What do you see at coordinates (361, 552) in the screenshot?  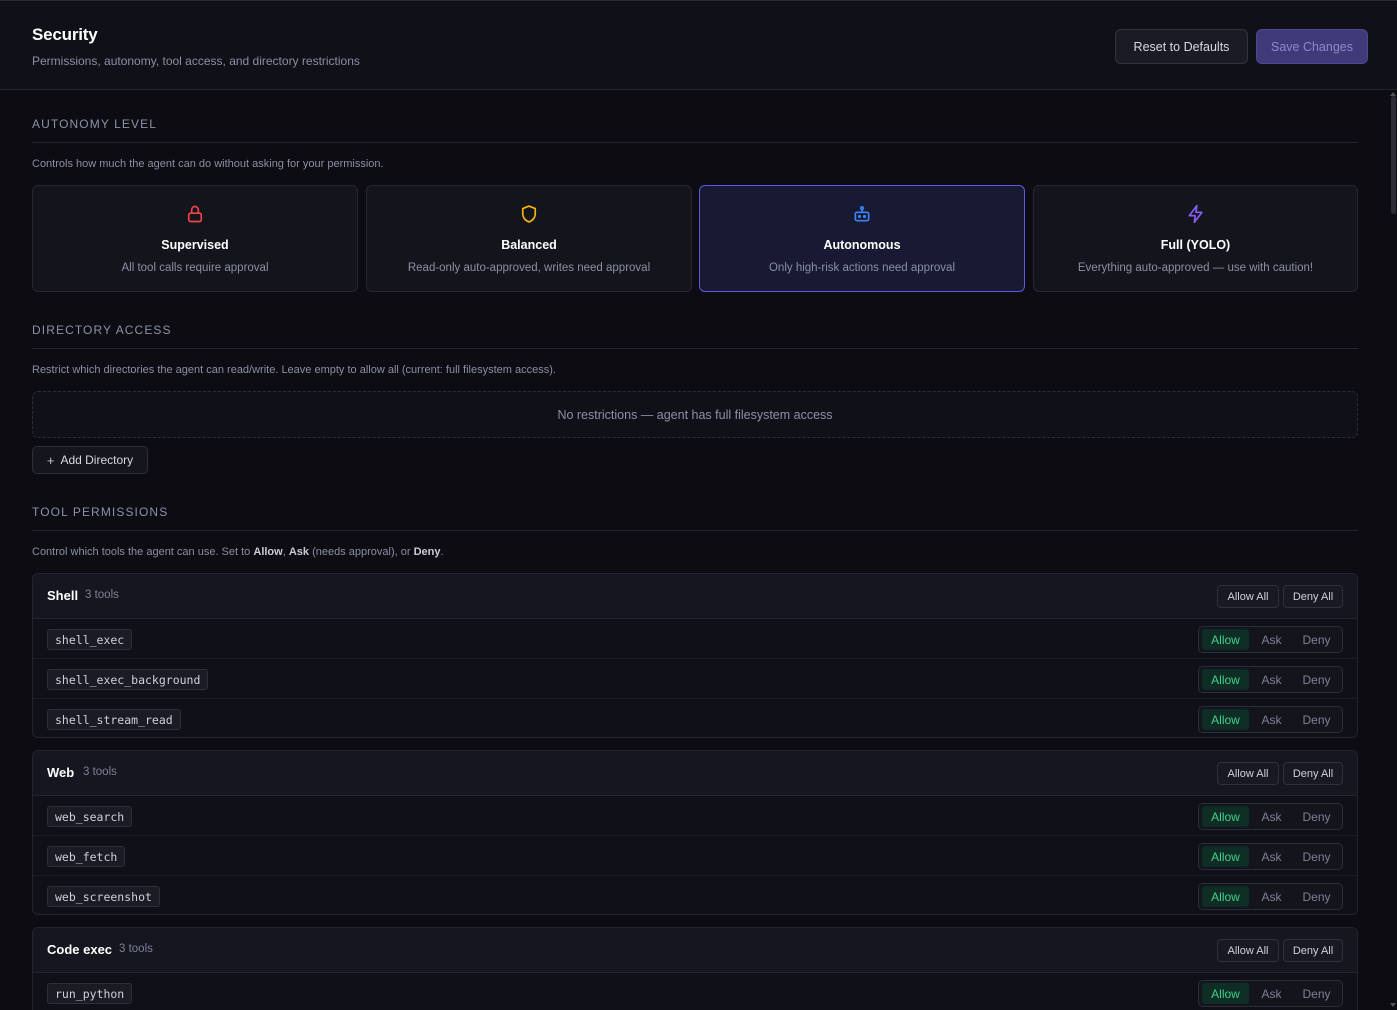 I see `tools-desc-middle: (needs approval), or` at bounding box center [361, 552].